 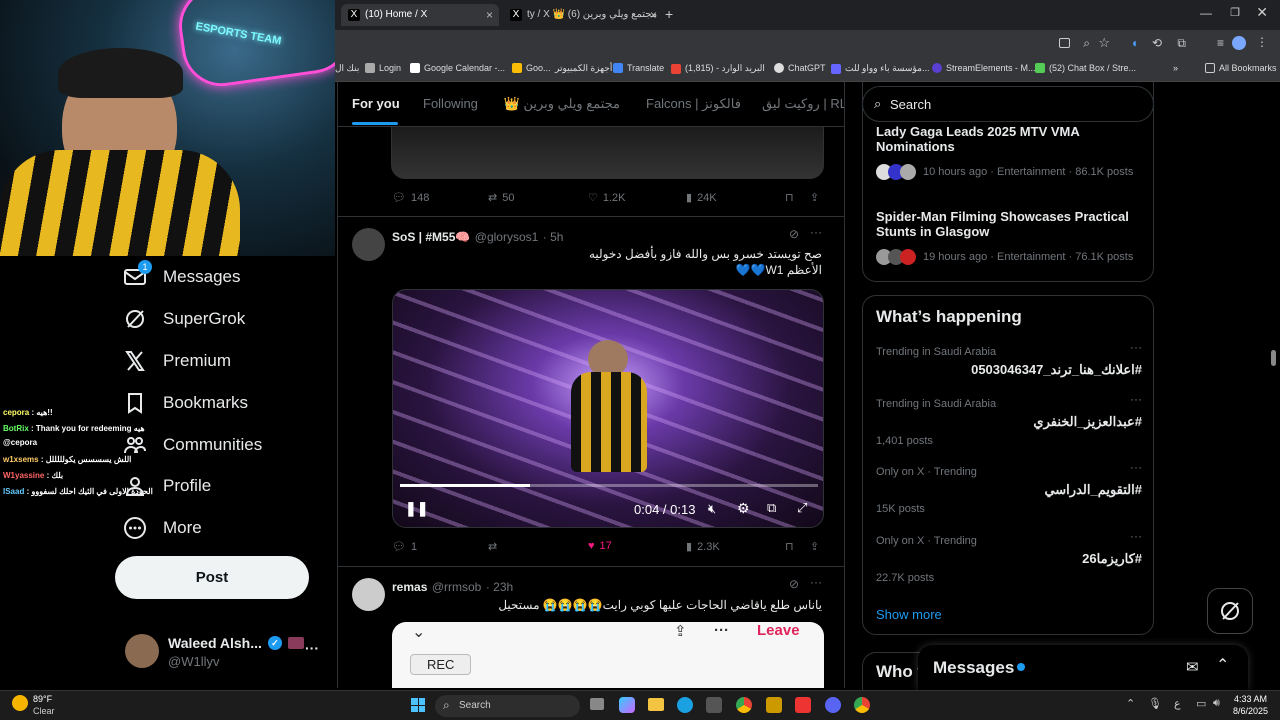 I want to click on author-handle: @rrmsob, so click(x=457, y=587).